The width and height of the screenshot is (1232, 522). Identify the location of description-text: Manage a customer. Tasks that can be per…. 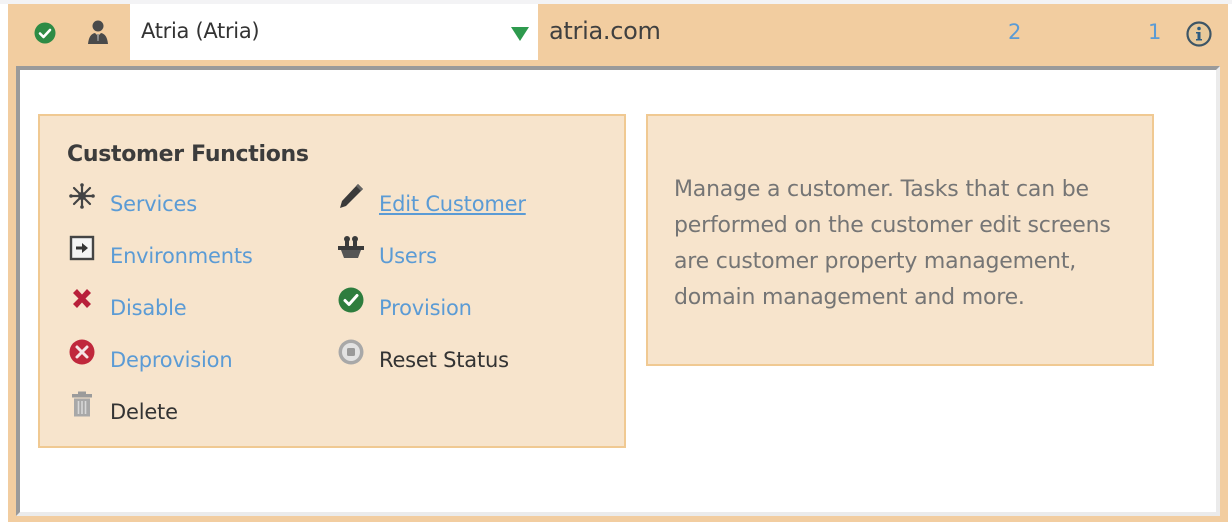
(892, 243).